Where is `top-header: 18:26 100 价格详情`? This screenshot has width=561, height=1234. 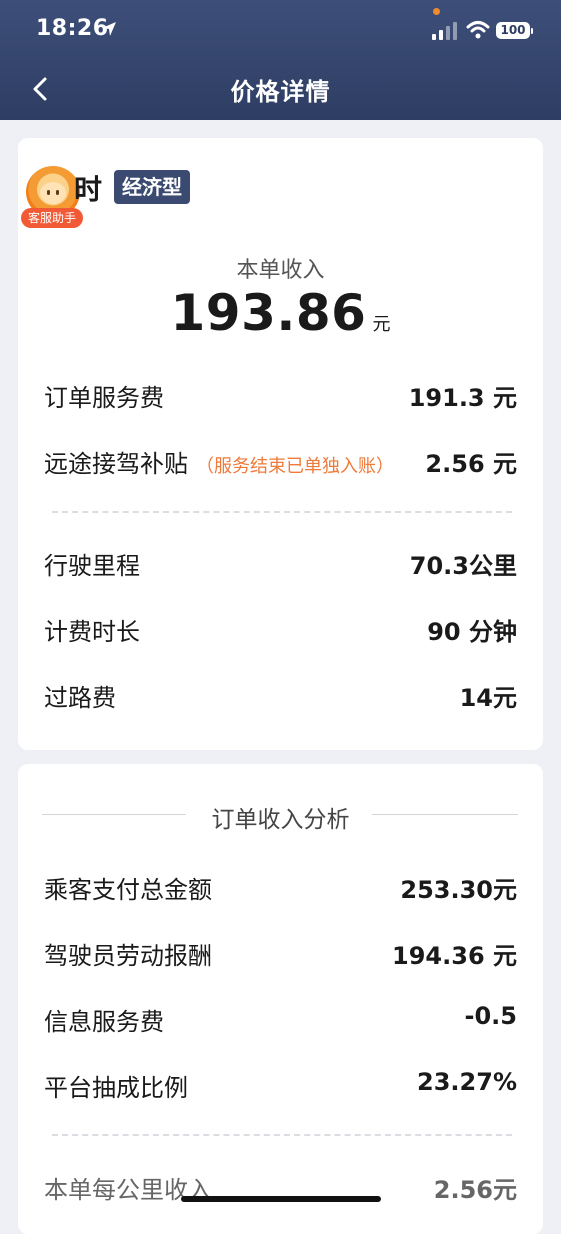
top-header: 18:26 100 价格详情 is located at coordinates (280, 60).